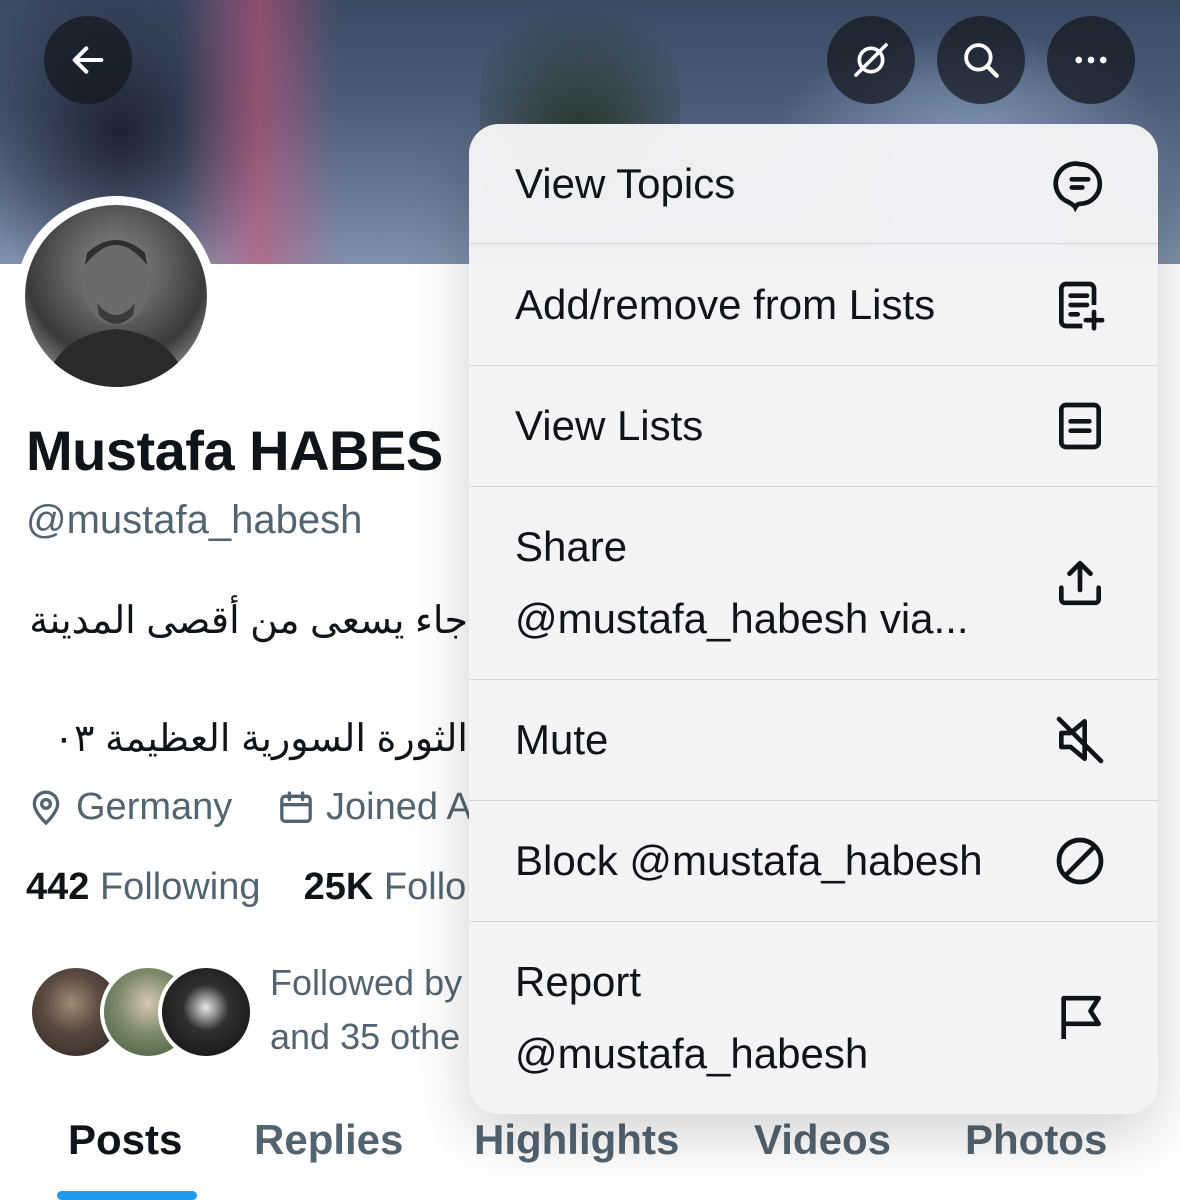 The image size is (1180, 1200). Describe the element at coordinates (58, 887) in the screenshot. I see `following-count: 442` at that location.